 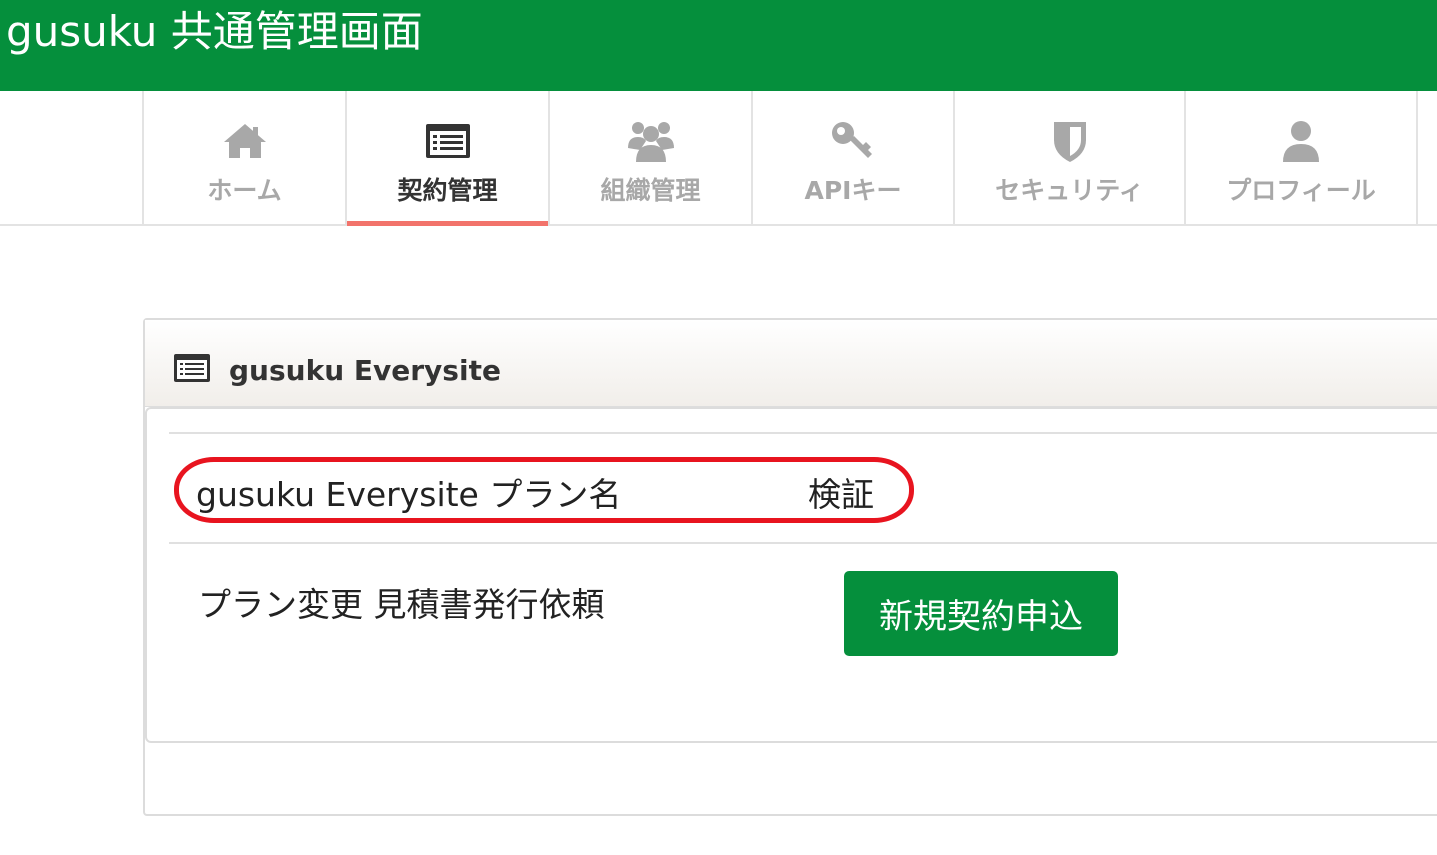 I want to click on tab-security: セキュリティ, so click(x=1068, y=157).